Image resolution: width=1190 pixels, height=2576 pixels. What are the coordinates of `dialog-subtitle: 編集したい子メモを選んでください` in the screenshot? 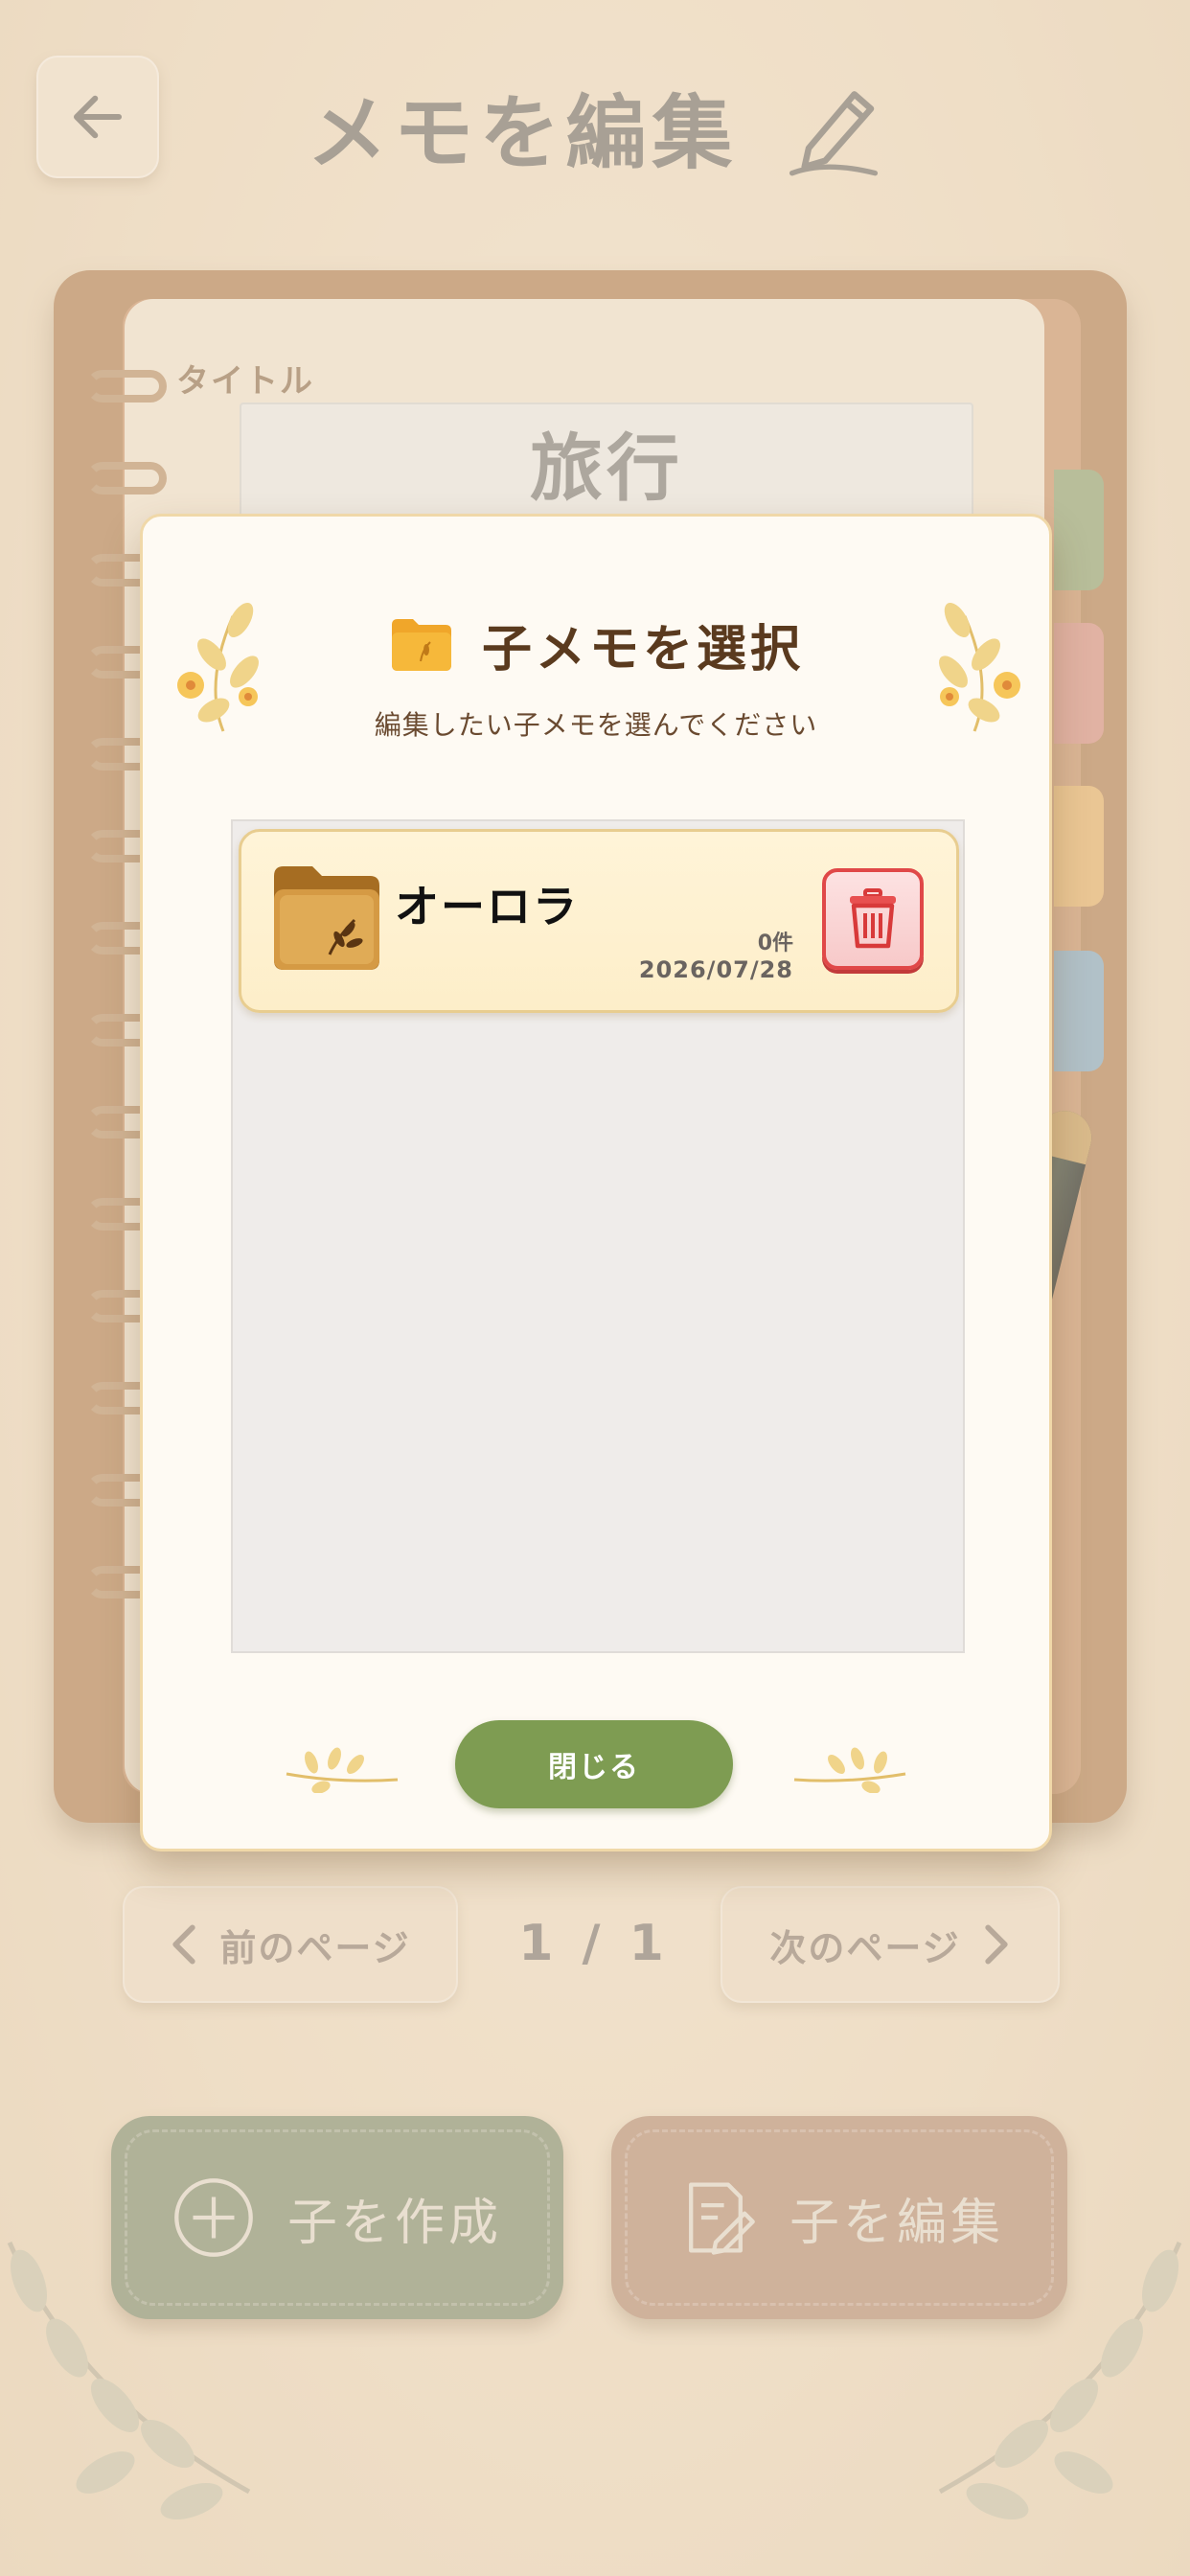 It's located at (596, 725).